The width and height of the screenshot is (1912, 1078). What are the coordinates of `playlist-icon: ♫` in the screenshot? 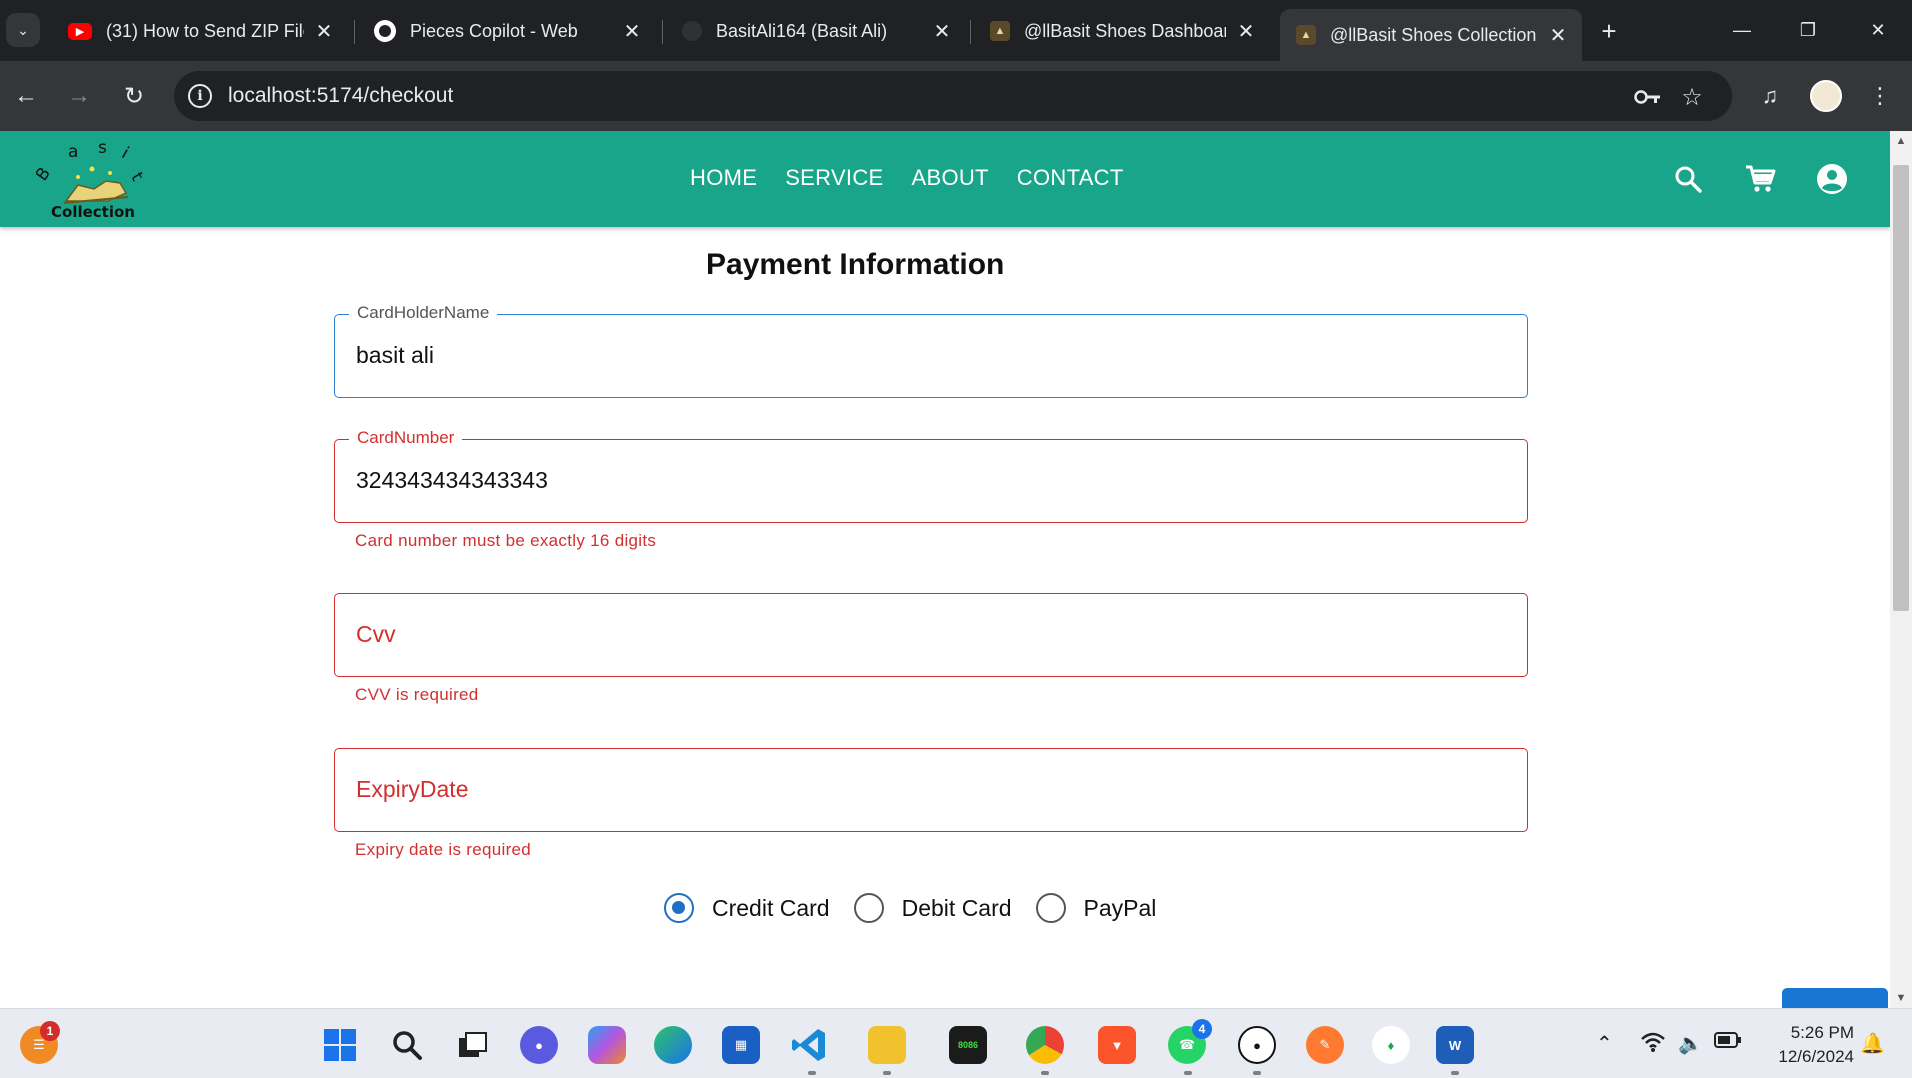 It's located at (1770, 95).